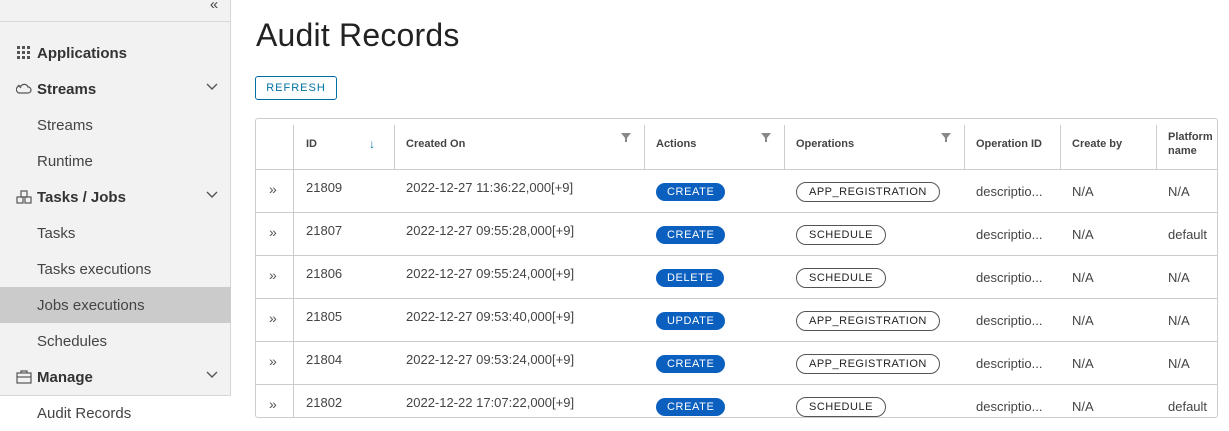 The height and width of the screenshot is (431, 1229). What do you see at coordinates (324, 402) in the screenshot?
I see `cell-id: 21802` at bounding box center [324, 402].